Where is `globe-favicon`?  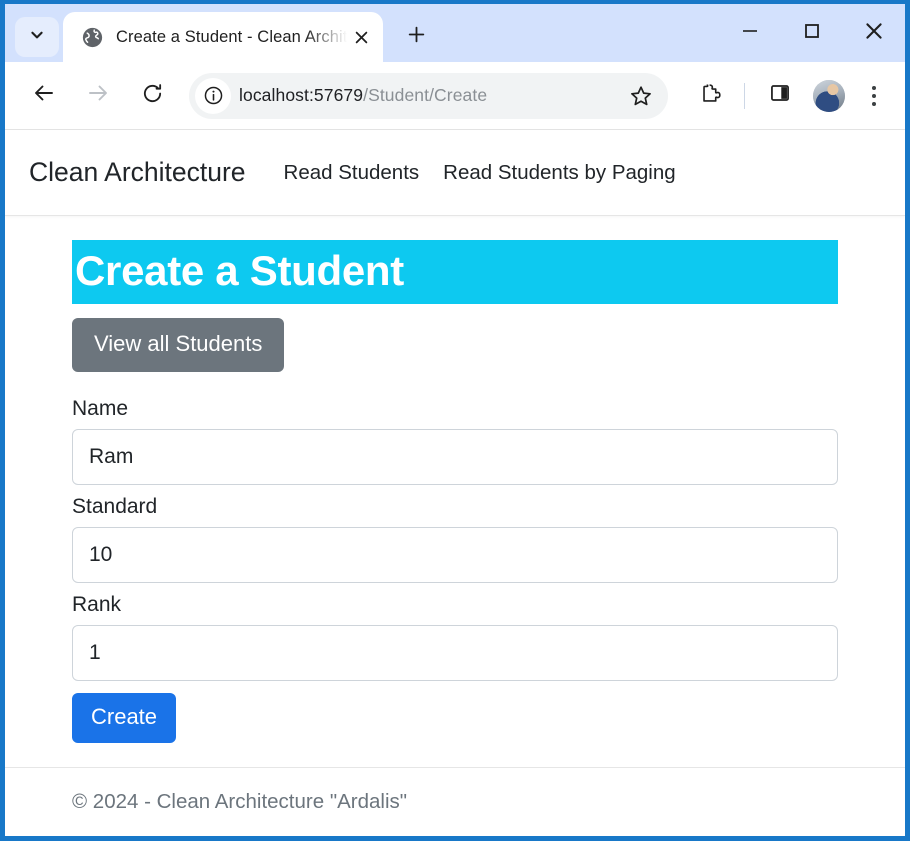
globe-favicon is located at coordinates (92, 37).